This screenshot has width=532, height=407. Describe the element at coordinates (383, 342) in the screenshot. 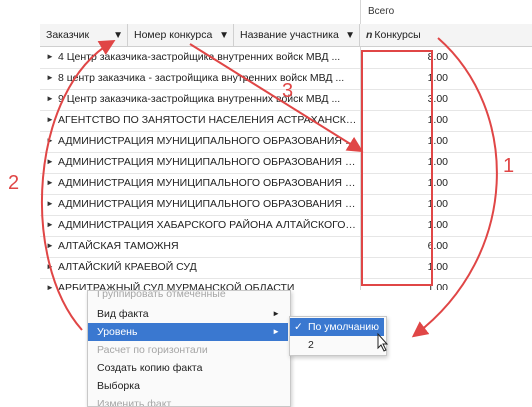

I see `cursor-icon` at that location.